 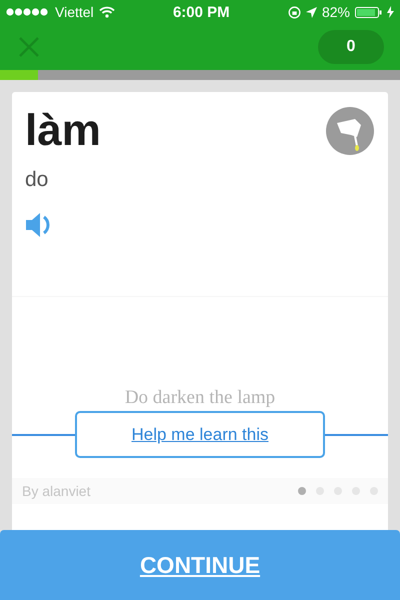 What do you see at coordinates (28, 12) in the screenshot?
I see `signal-icon` at bounding box center [28, 12].